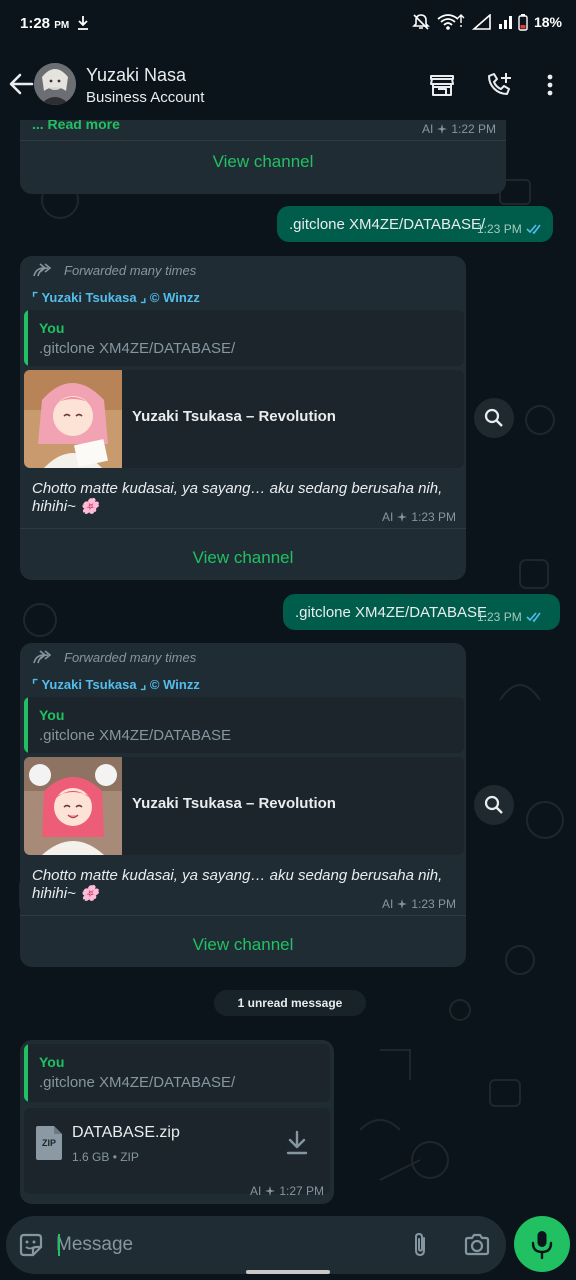 The height and width of the screenshot is (1280, 576). What do you see at coordinates (287, 1191) in the screenshot?
I see `message-meta: AI 1:27 PM` at bounding box center [287, 1191].